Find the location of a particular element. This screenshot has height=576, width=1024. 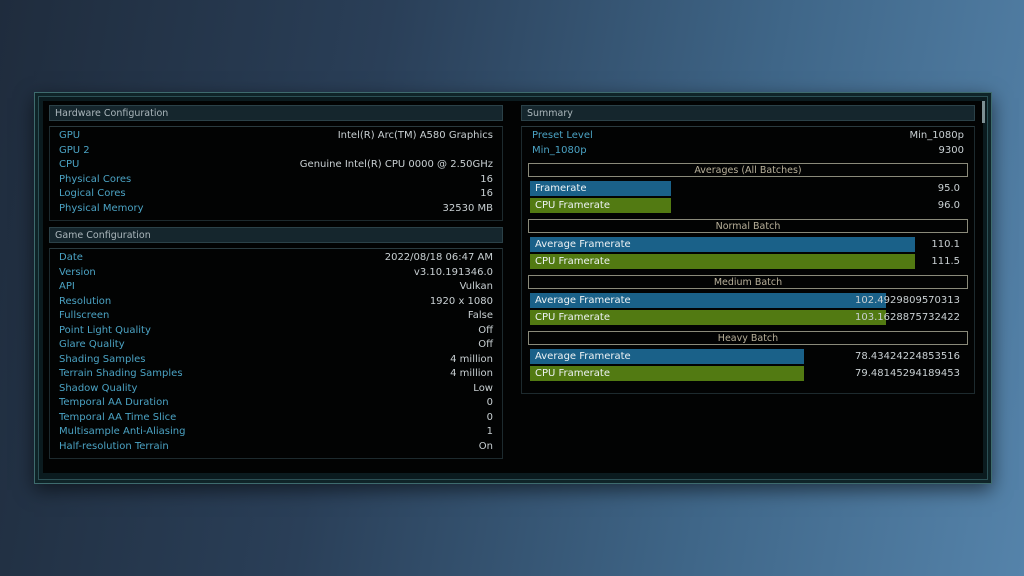

bar-row: Average Framerate 110.1 is located at coordinates (748, 245).